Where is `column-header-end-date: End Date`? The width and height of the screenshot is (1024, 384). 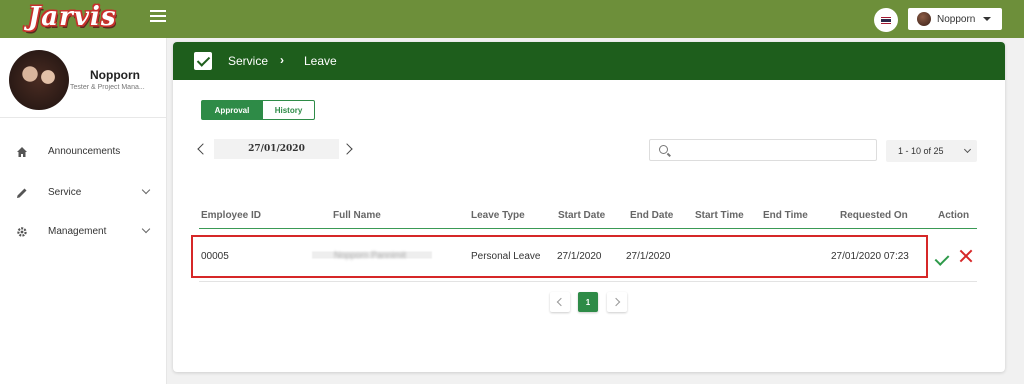 column-header-end-date: End Date is located at coordinates (651, 215).